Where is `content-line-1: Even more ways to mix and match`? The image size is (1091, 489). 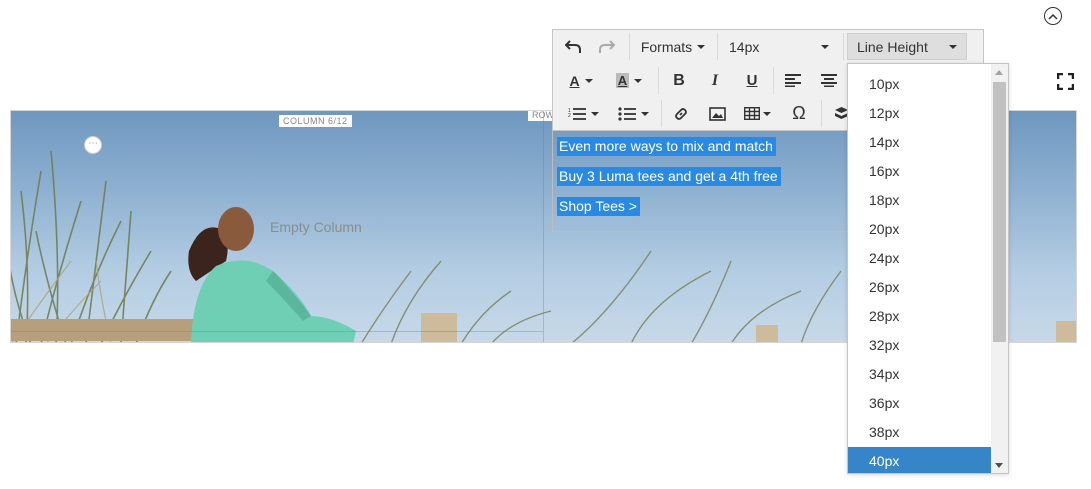
content-line-1: Even more ways to mix and match is located at coordinates (666, 146).